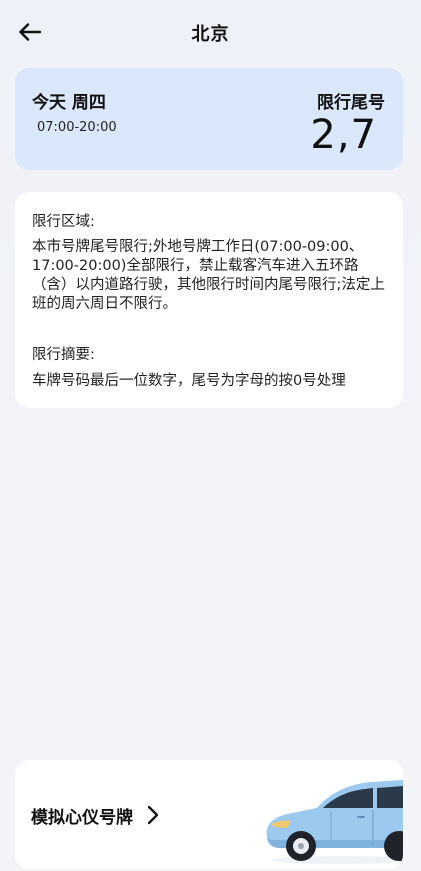 This screenshot has width=421, height=871. I want to click on chevron-right-icon, so click(153, 815).